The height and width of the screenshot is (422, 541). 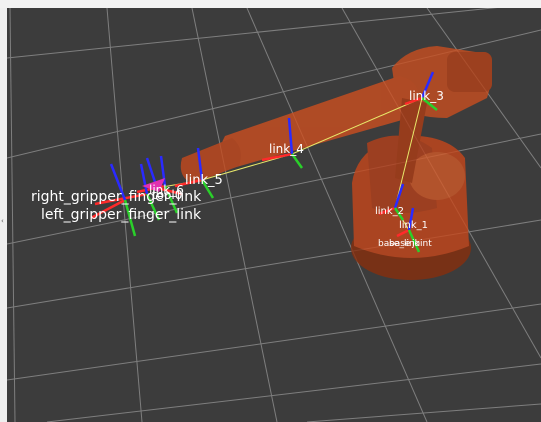 What do you see at coordinates (286, 149) in the screenshot?
I see `frame-label-link-4: link_4` at bounding box center [286, 149].